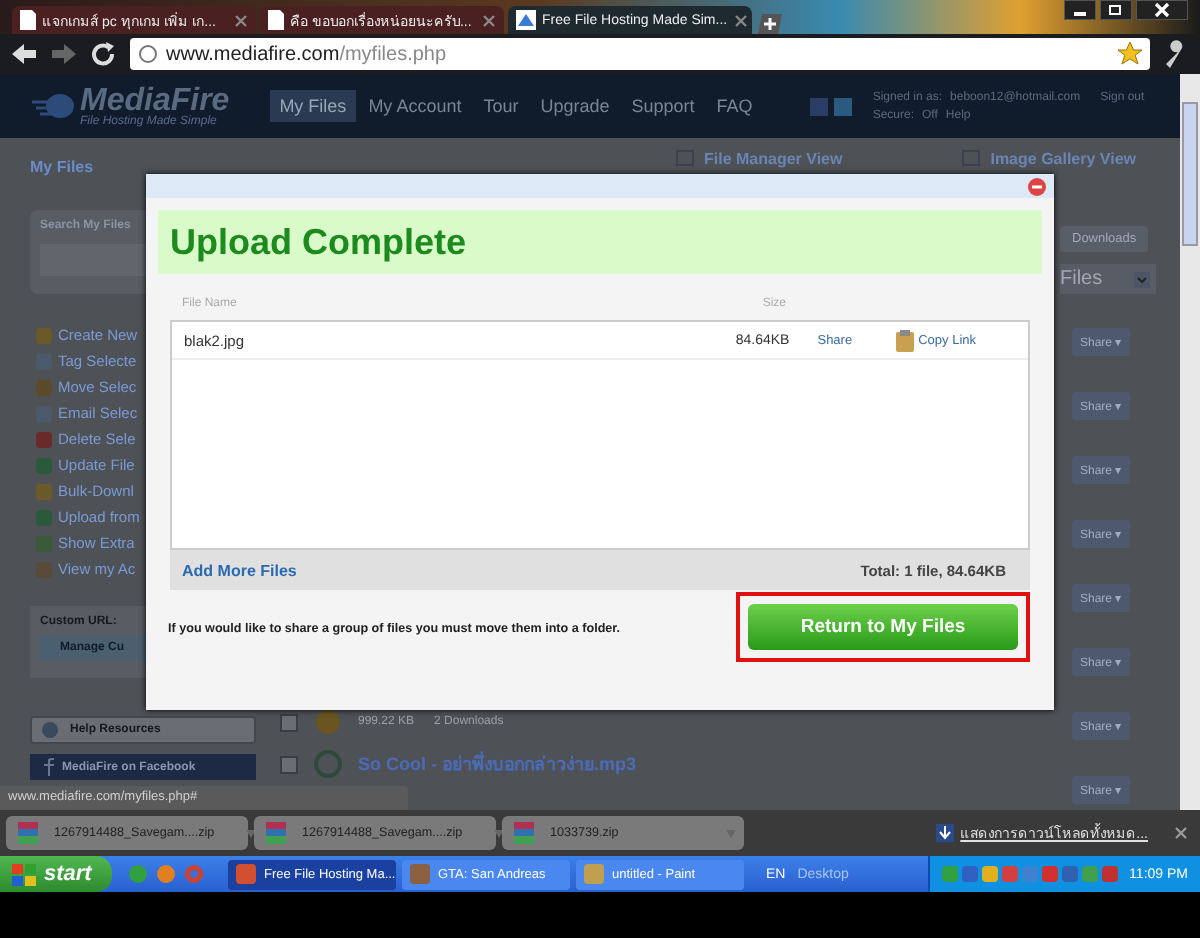 Image resolution: width=1200 pixels, height=938 pixels. I want to click on page-heading: My Files, so click(63, 169).